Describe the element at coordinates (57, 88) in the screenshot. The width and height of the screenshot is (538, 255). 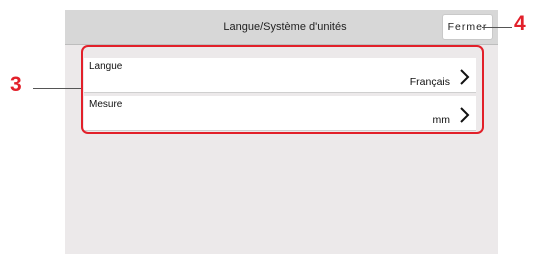
I see `callout-3-leader-line` at that location.